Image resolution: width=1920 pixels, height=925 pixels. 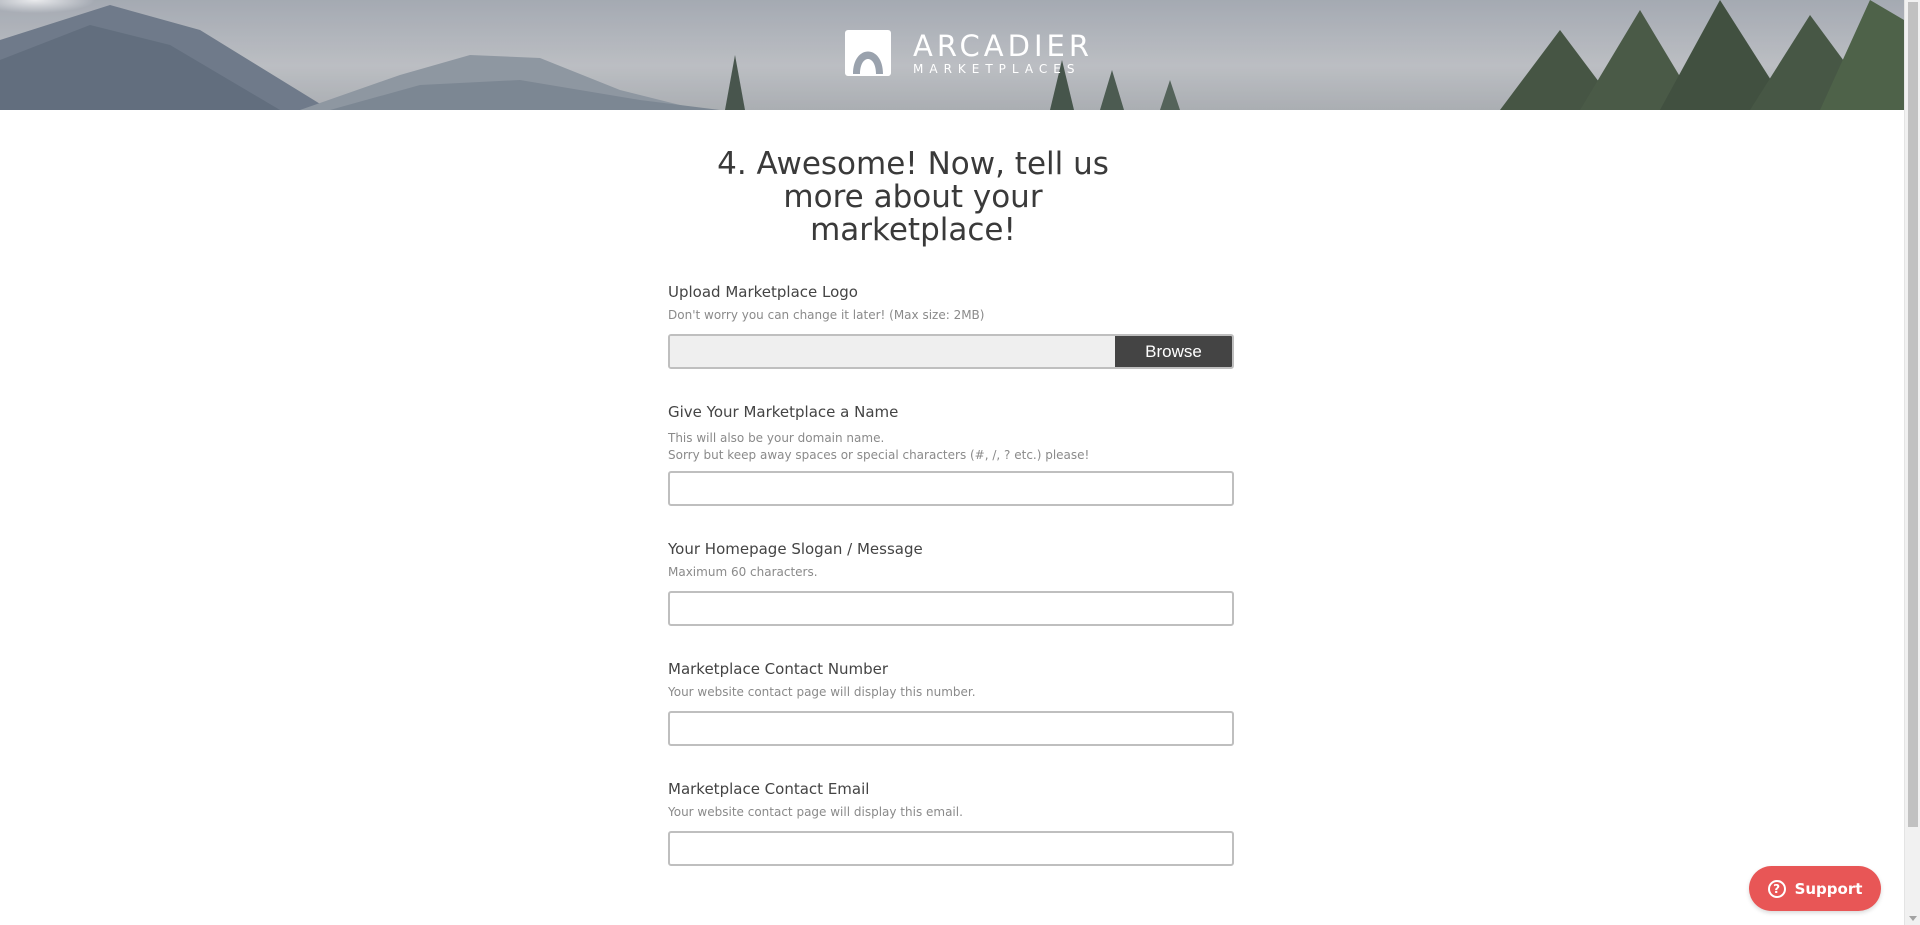 I want to click on logo-upload-label: Upload Marketplace Logo, so click(x=763, y=292).